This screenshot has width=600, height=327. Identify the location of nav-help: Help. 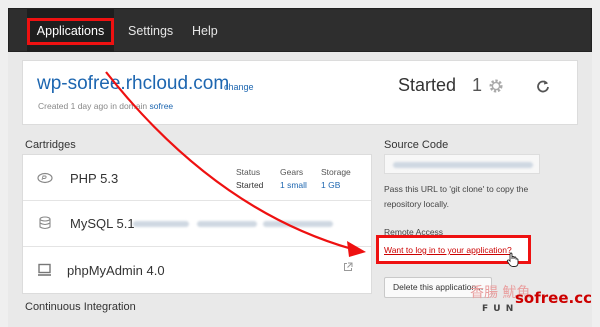
(205, 31).